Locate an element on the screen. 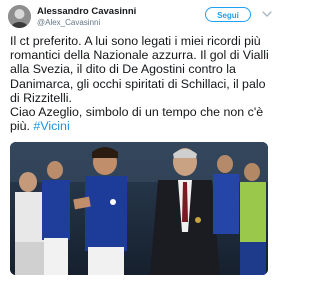 This screenshot has width=320, height=281. avatar is located at coordinates (19, 16).